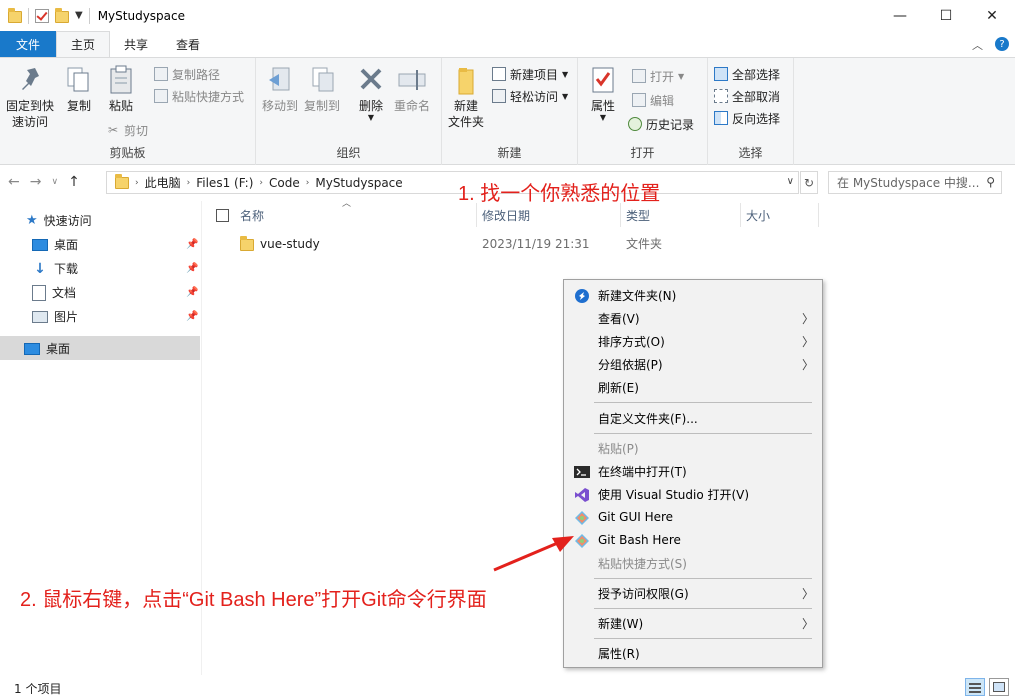  I want to click on nav-quick-access: ★ 快速访问, so click(59, 220).